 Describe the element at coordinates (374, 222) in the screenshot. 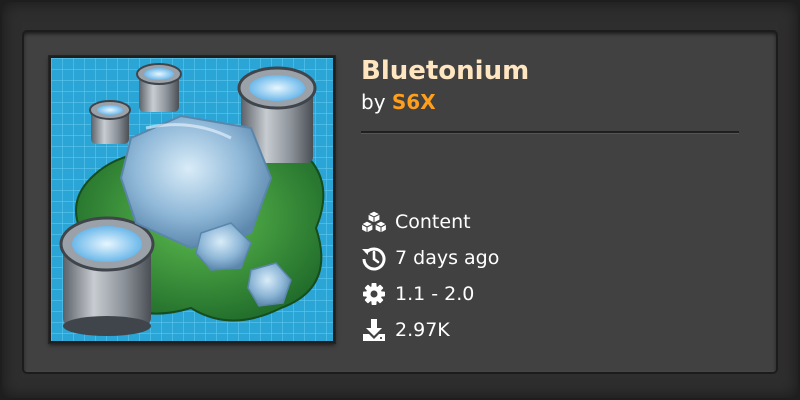

I see `cubes-icon` at that location.